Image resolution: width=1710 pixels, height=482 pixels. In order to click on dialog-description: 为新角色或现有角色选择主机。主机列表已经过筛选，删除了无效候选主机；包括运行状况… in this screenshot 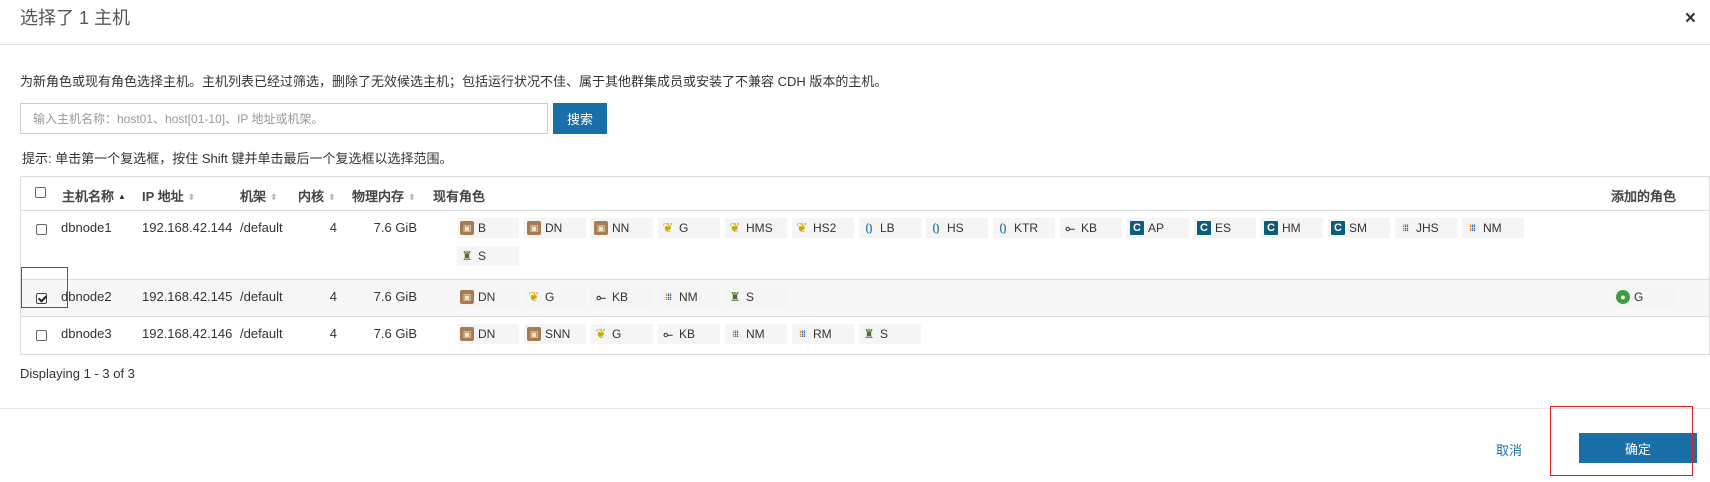, I will do `click(454, 81)`.